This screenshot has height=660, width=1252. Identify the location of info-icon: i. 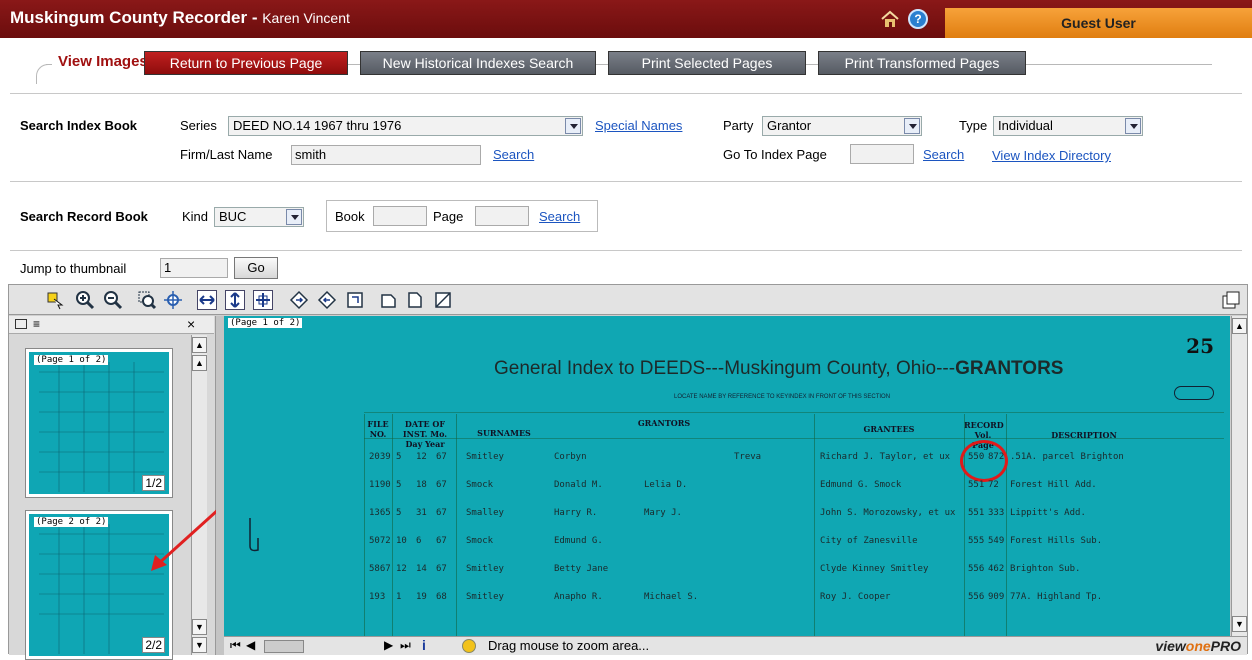
(424, 645).